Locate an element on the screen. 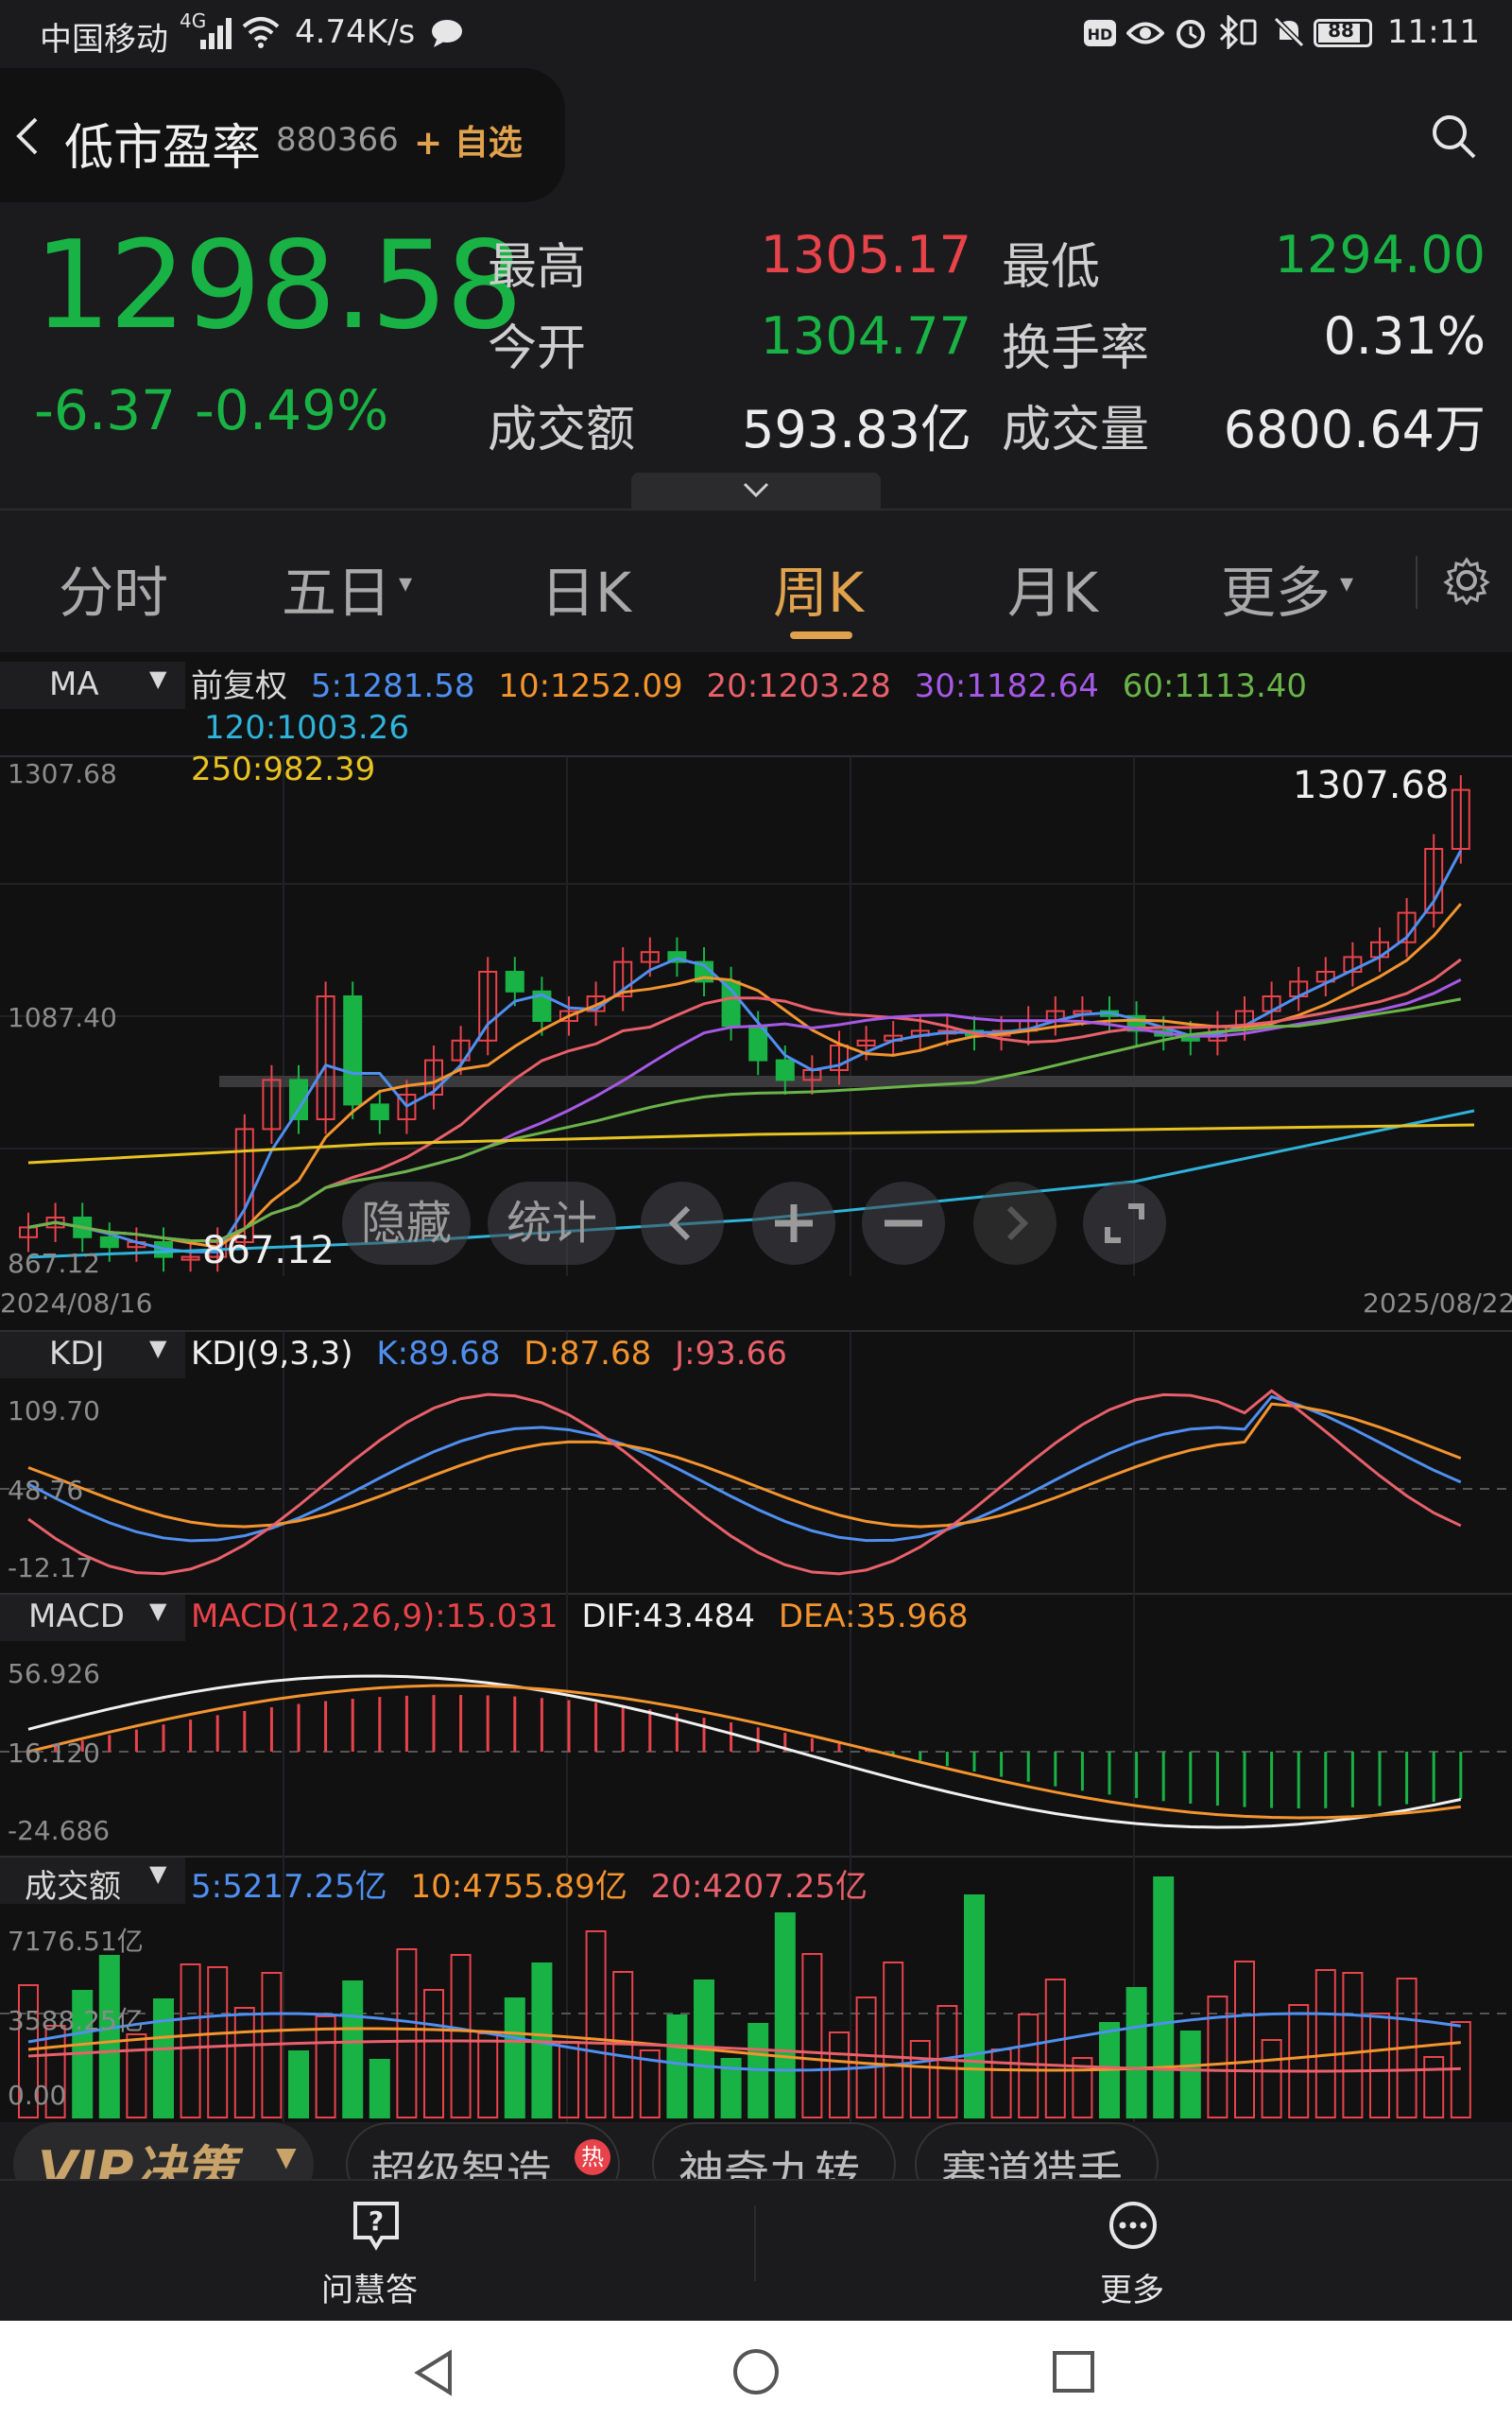  system-nav-bar is located at coordinates (756, 2370).